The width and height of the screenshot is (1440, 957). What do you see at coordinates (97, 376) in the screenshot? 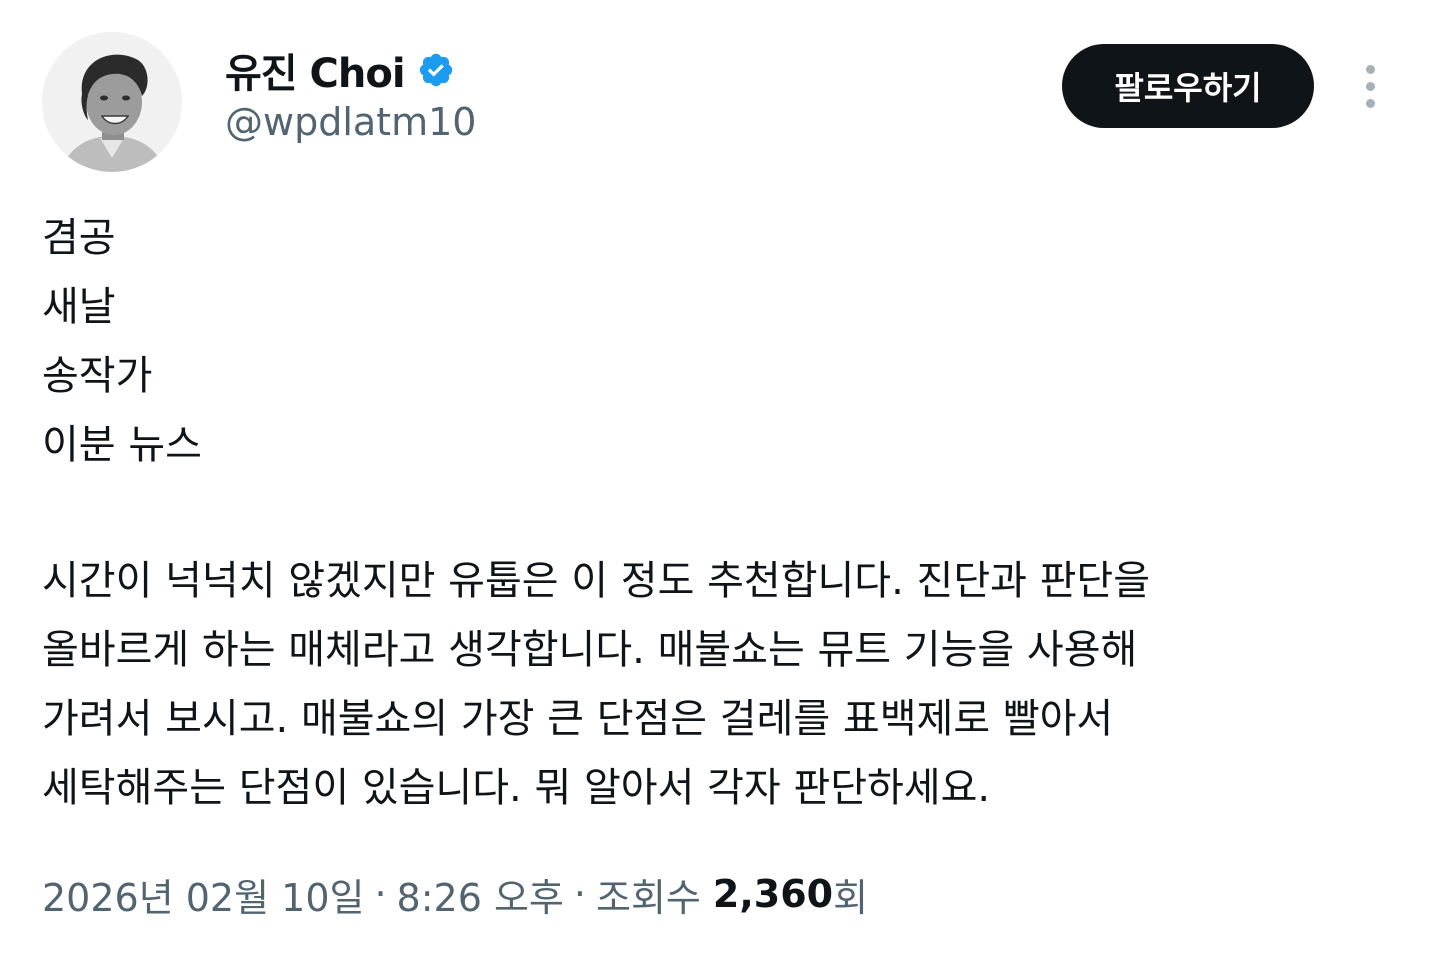
I see `tweet-list-line: 송작가` at bounding box center [97, 376].